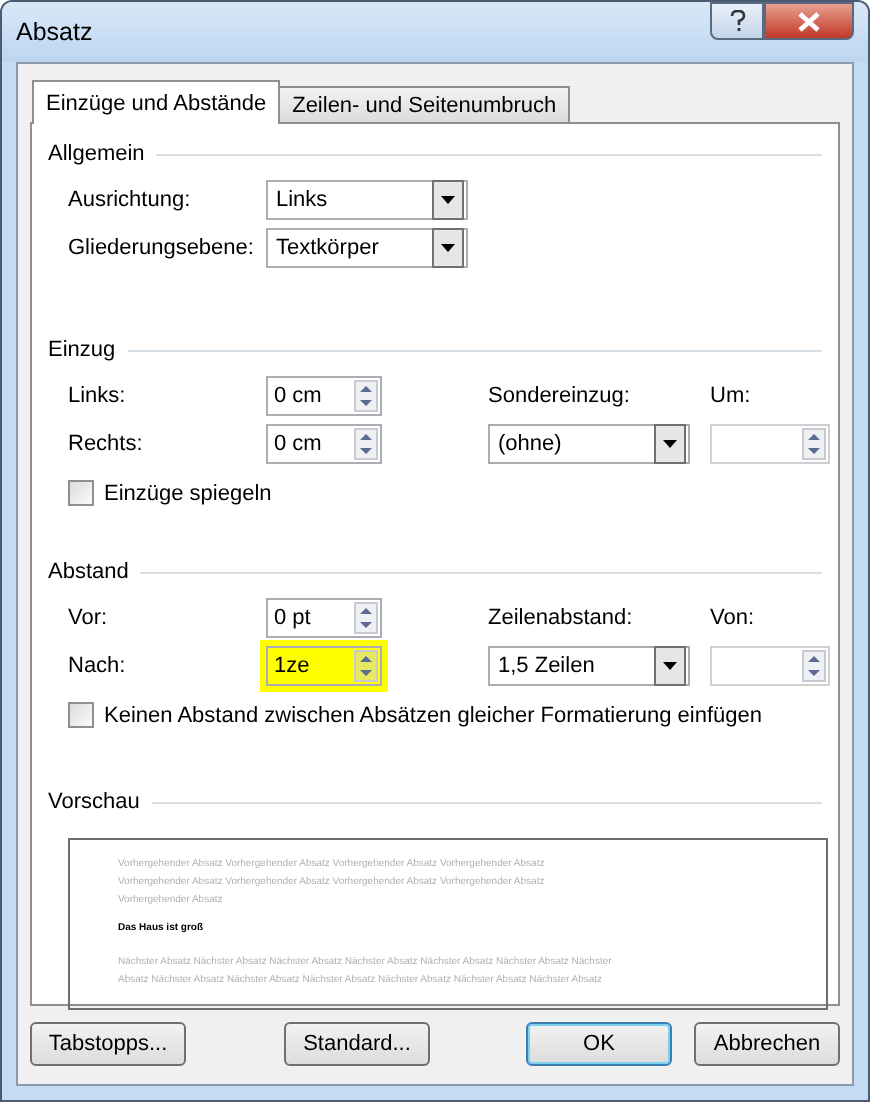 The height and width of the screenshot is (1102, 870). Describe the element at coordinates (162, 248) in the screenshot. I see `field-label: Gliederungsebene:` at that location.